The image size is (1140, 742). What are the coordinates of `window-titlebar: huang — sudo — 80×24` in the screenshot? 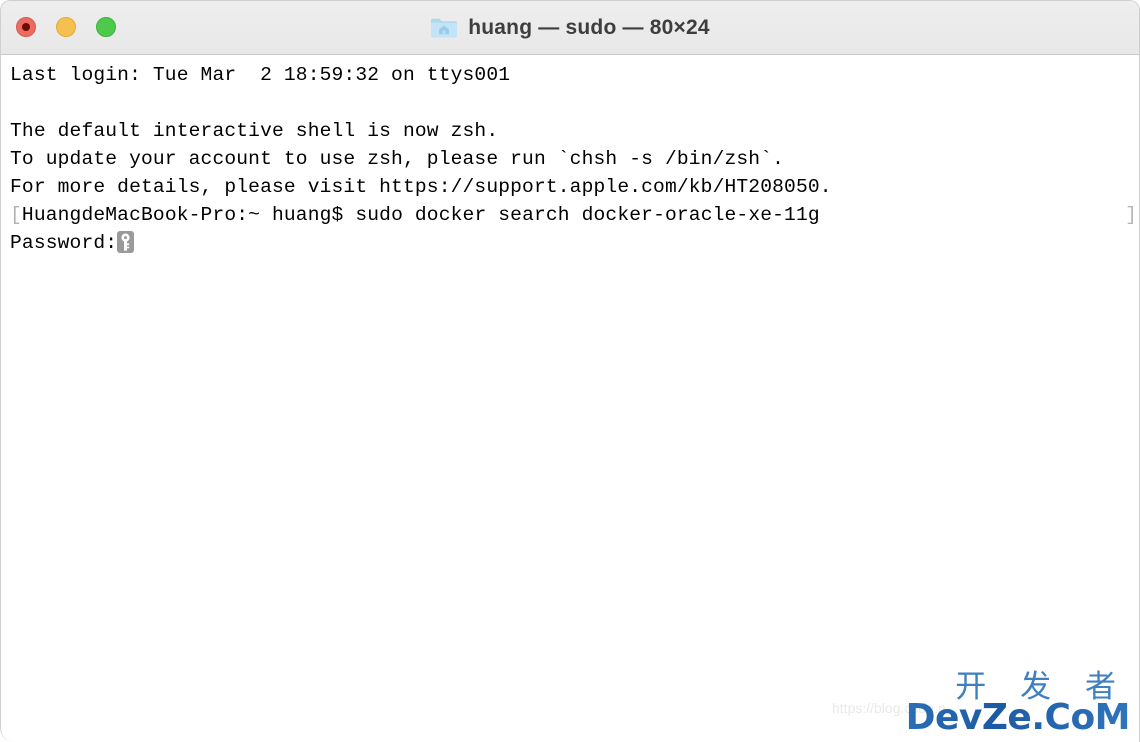 It's located at (570, 27).